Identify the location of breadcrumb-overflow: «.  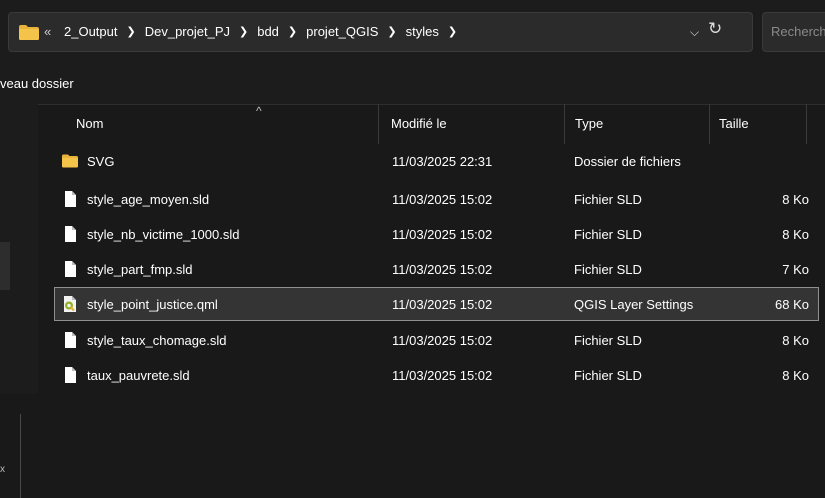
(47, 31).